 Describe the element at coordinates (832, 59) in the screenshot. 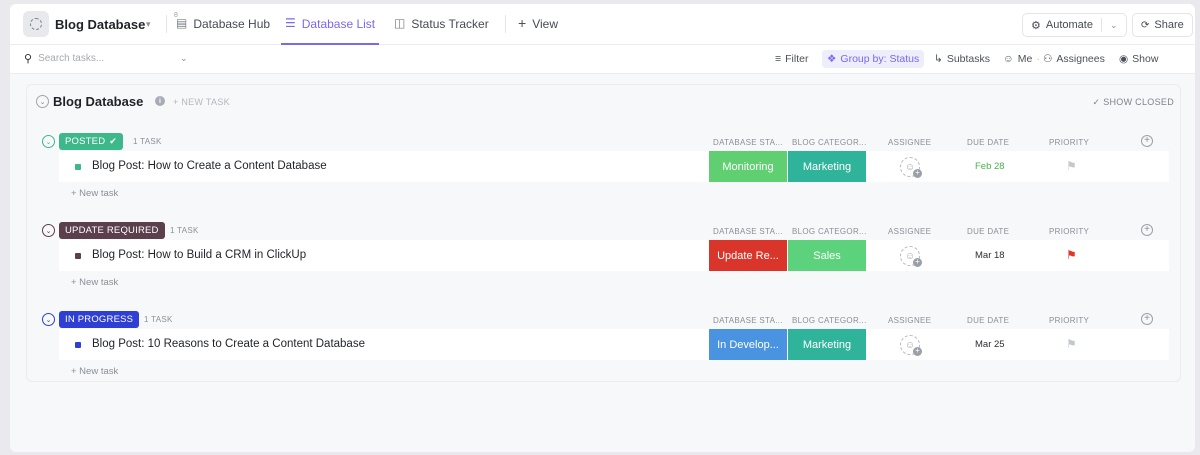

I see `layers-icon: ❖` at that location.